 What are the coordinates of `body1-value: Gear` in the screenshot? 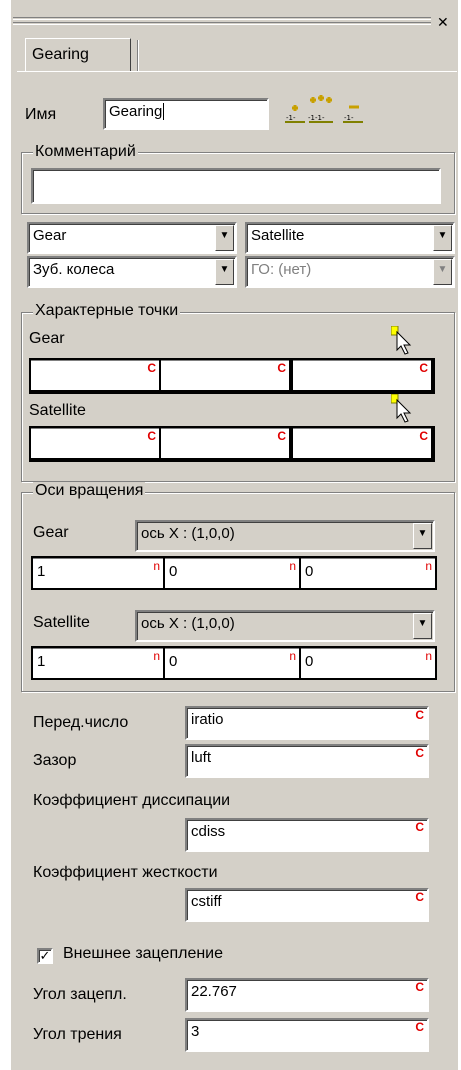 It's located at (50, 235).